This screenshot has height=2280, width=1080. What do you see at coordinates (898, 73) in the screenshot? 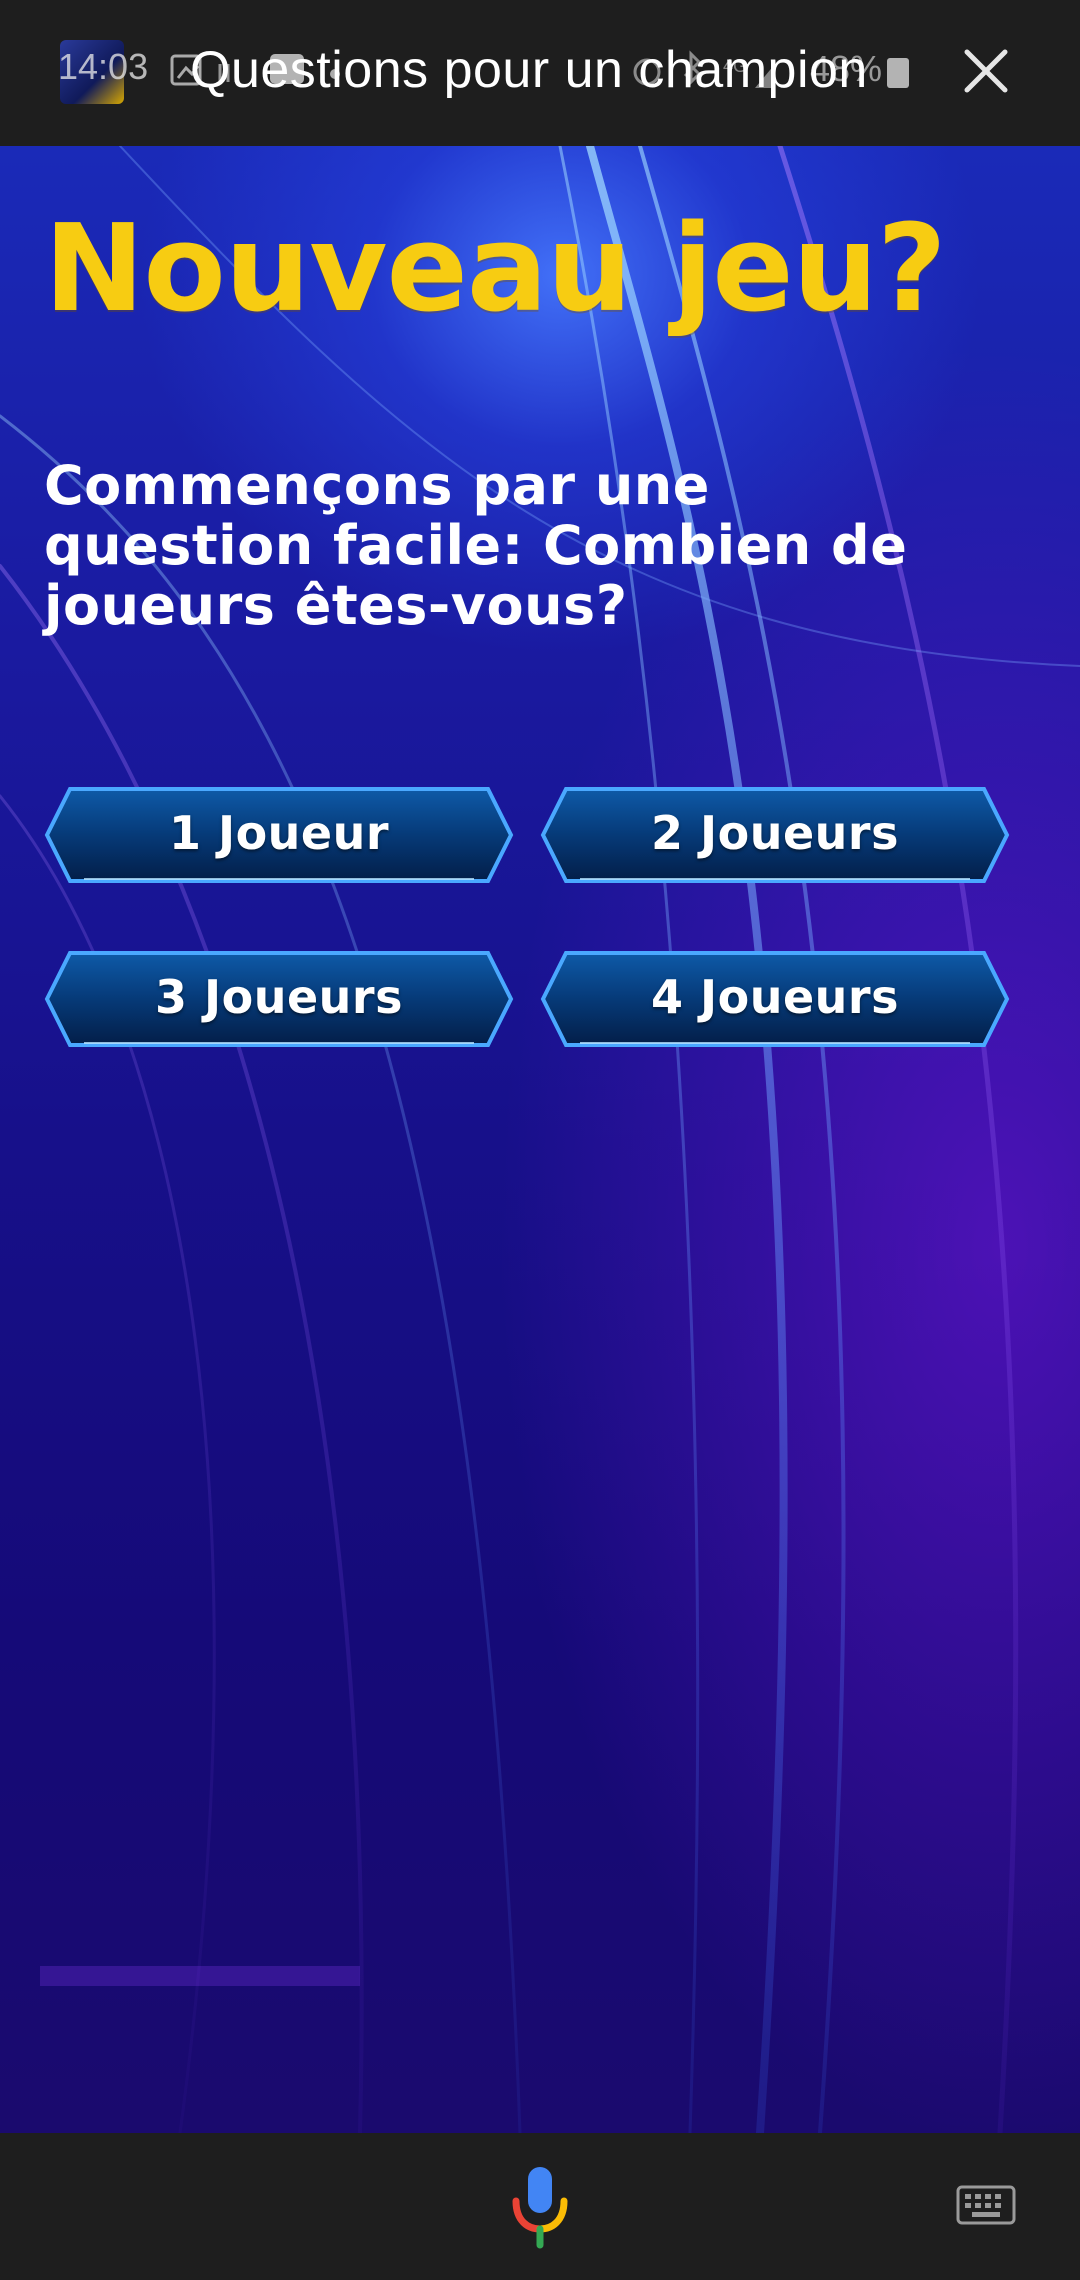
I see `battery-icon` at bounding box center [898, 73].